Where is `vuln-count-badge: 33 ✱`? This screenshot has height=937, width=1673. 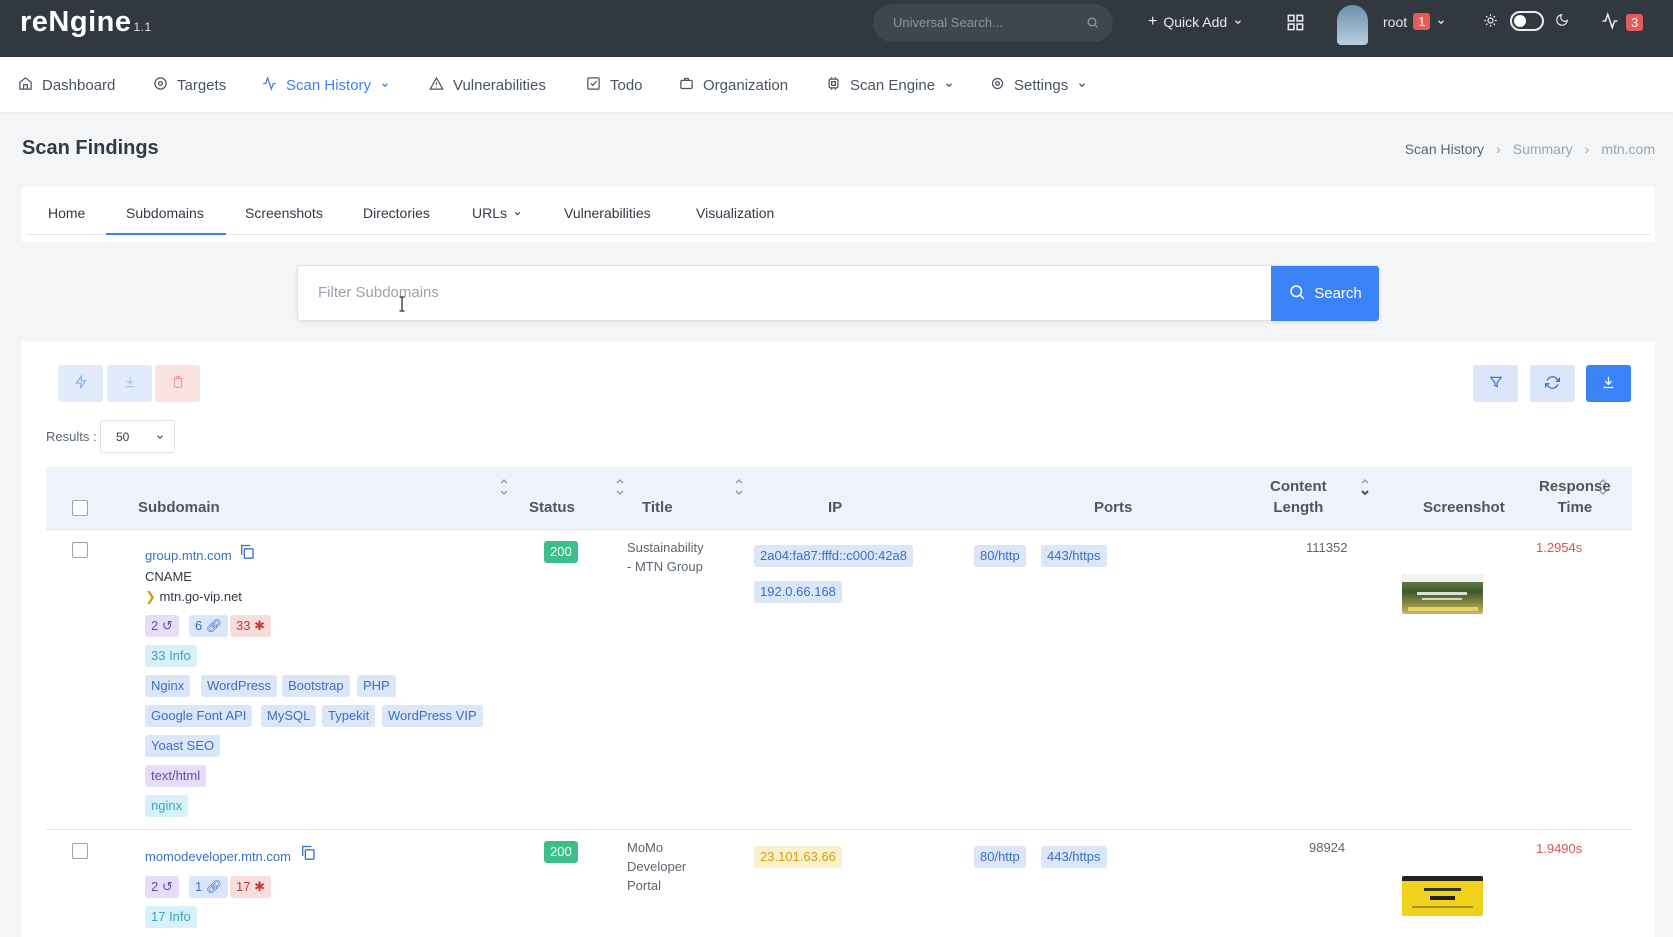
vuln-count-badge: 33 ✱ is located at coordinates (250, 626).